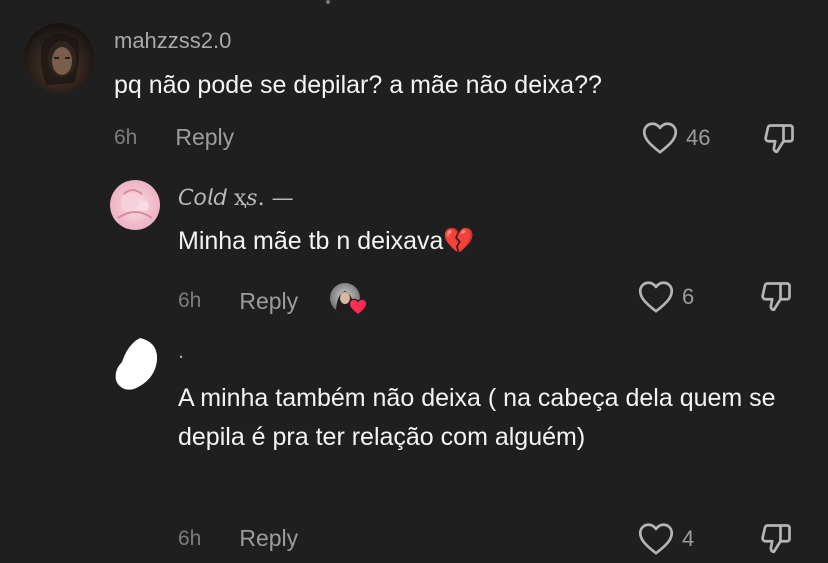  Describe the element at coordinates (326, 241) in the screenshot. I see `comment-text: Minha mãe tb n deixava💔` at that location.